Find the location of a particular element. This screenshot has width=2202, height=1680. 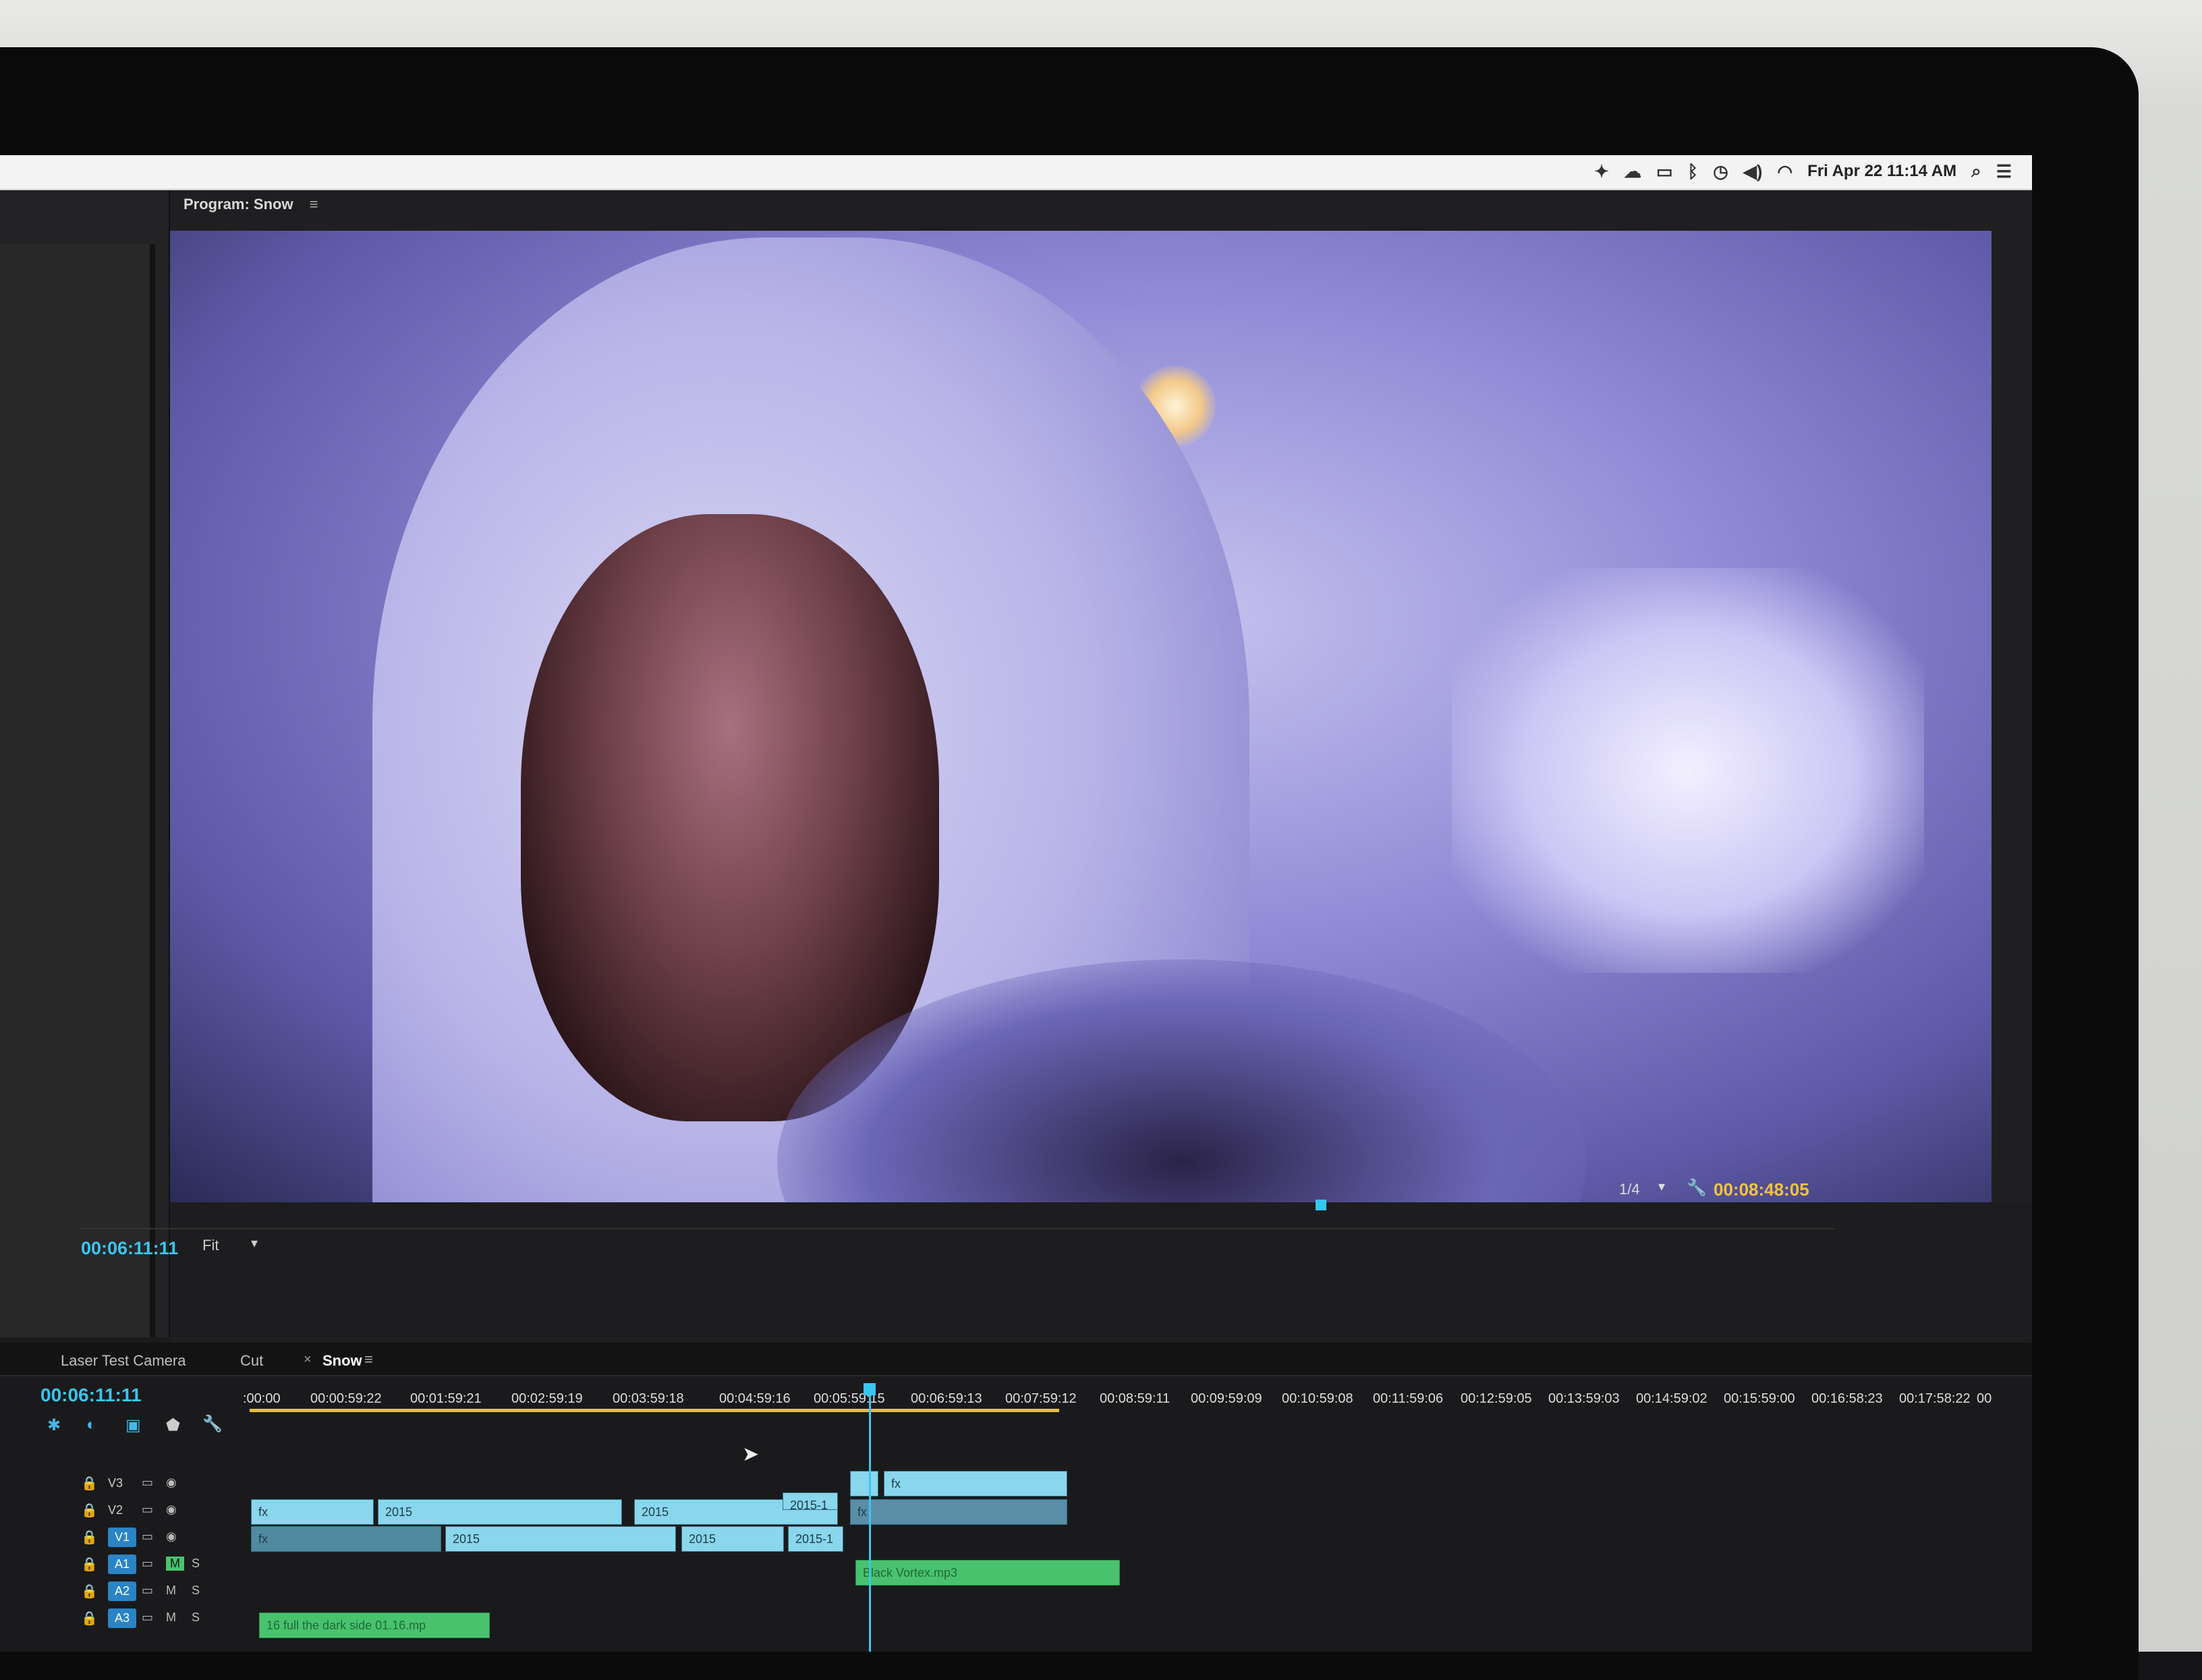

track-name: A2 is located at coordinates (122, 1591).